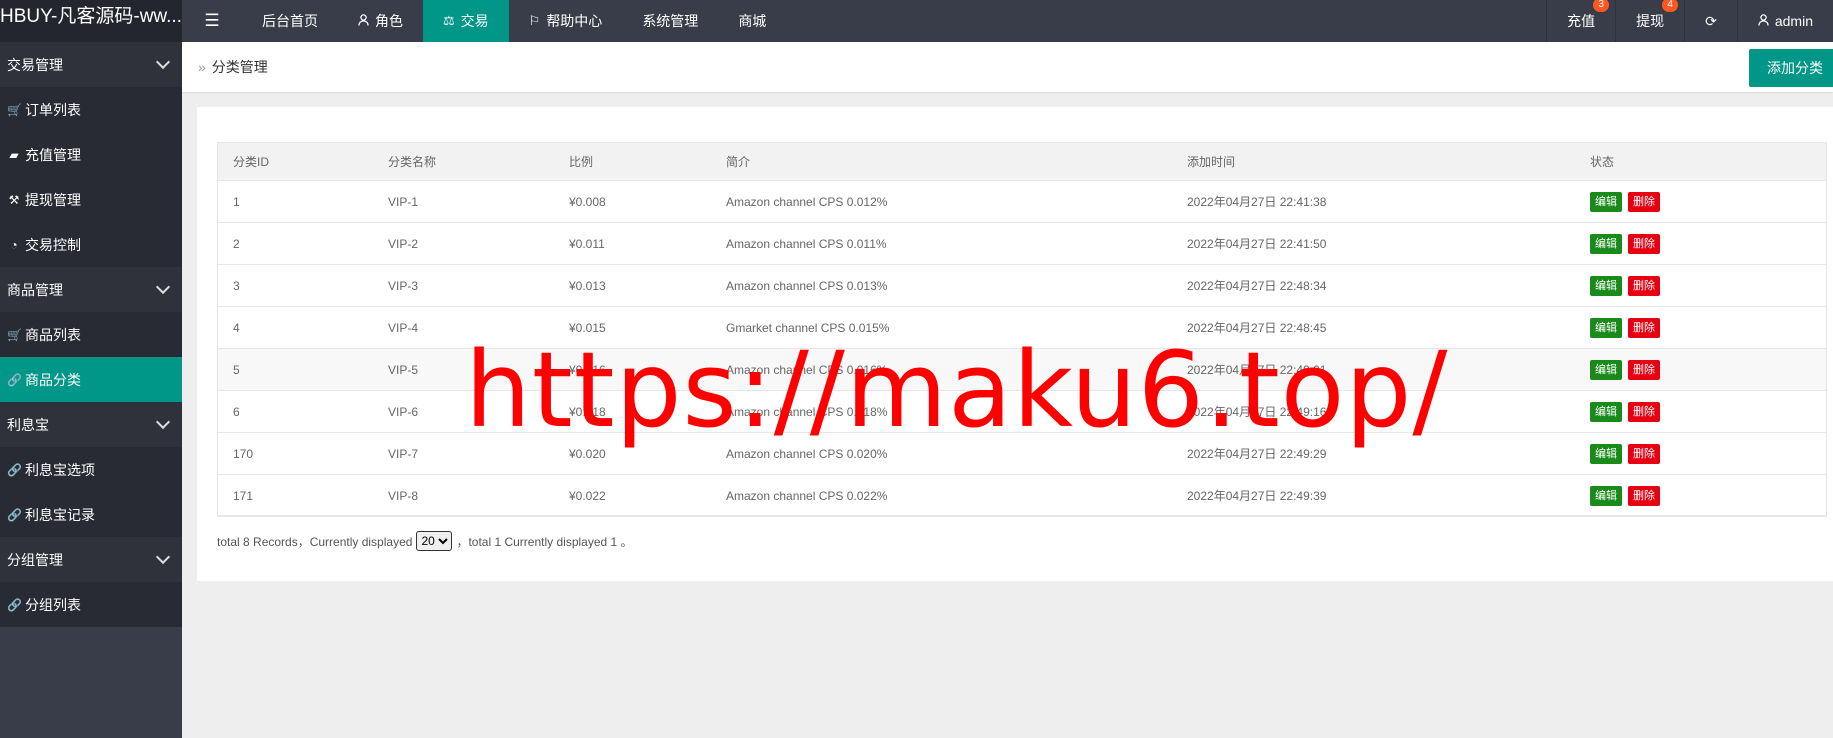 The height and width of the screenshot is (738, 1833). What do you see at coordinates (1372, 369) in the screenshot?
I see `cell-time: 2022年04月27日 22:49:01` at bounding box center [1372, 369].